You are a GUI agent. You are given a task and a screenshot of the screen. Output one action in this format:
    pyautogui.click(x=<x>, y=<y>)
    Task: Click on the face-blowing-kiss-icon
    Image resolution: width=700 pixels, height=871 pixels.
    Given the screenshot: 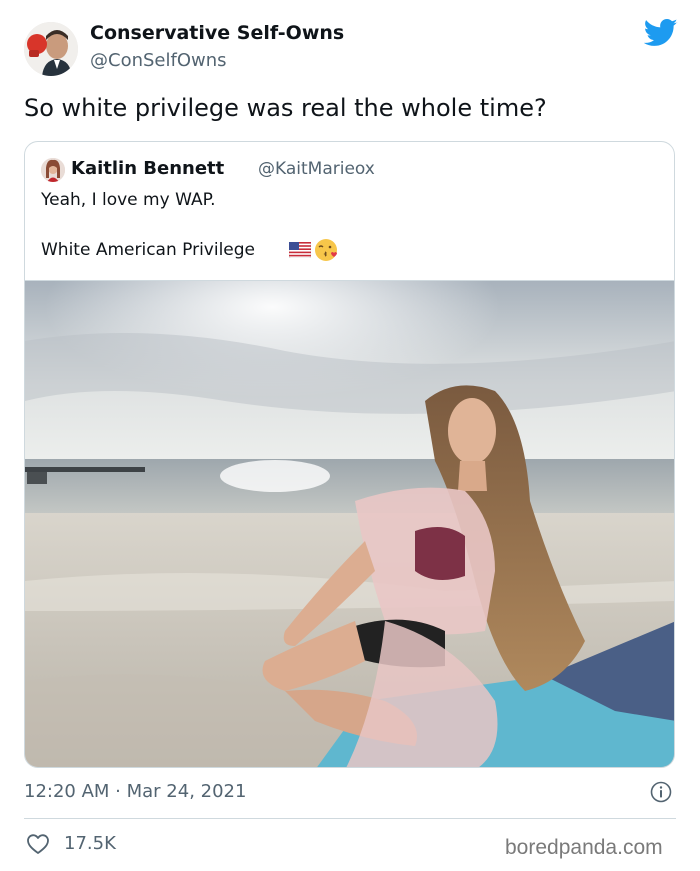 What is the action you would take?
    pyautogui.click(x=326, y=250)
    